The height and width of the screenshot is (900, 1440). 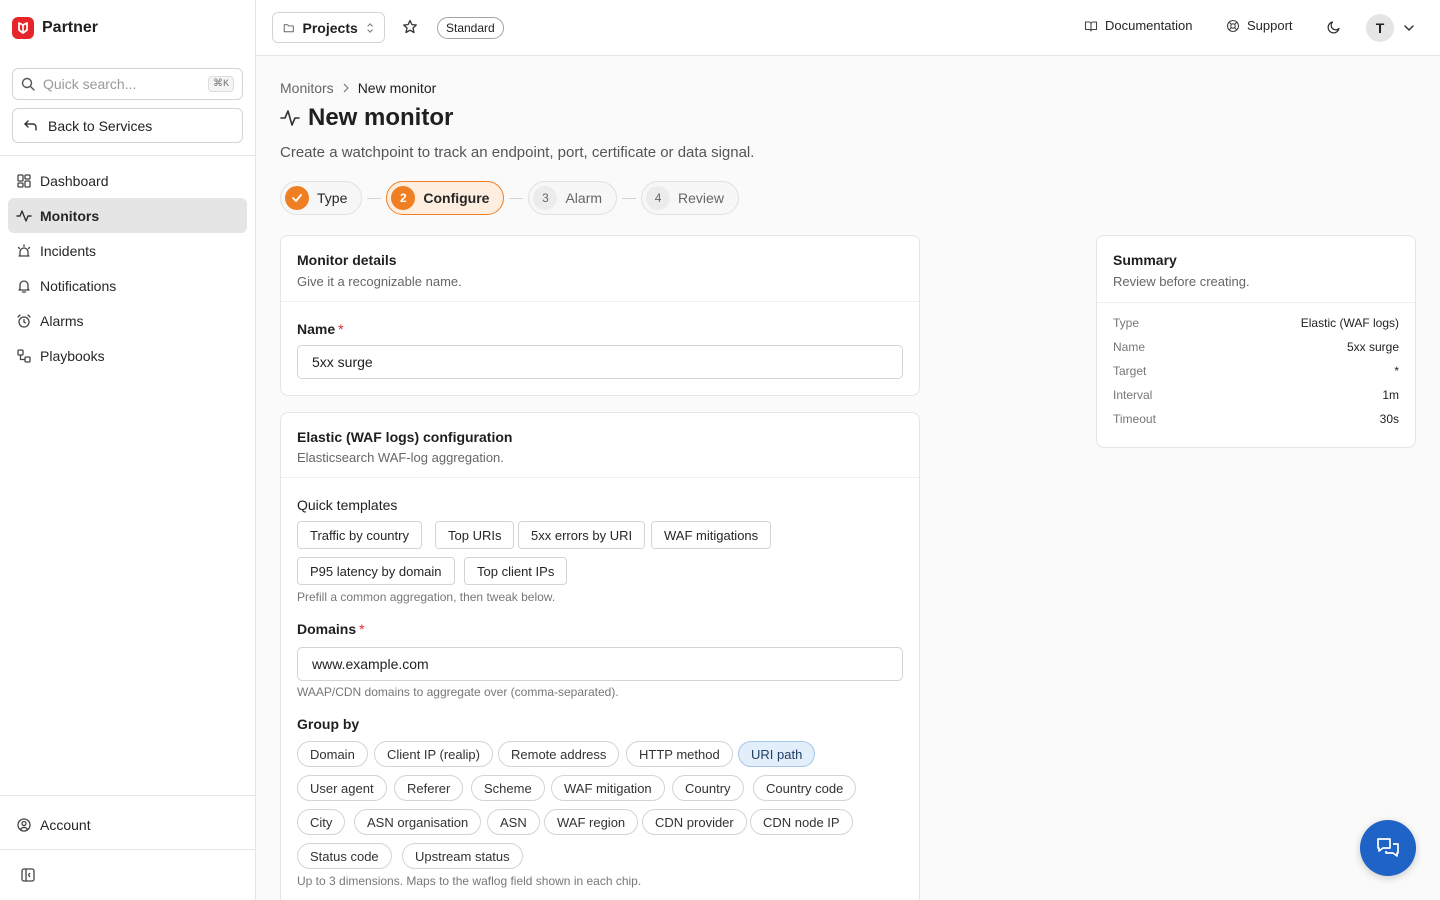 What do you see at coordinates (600, 362) in the screenshot?
I see `name-input: 5xx surge` at bounding box center [600, 362].